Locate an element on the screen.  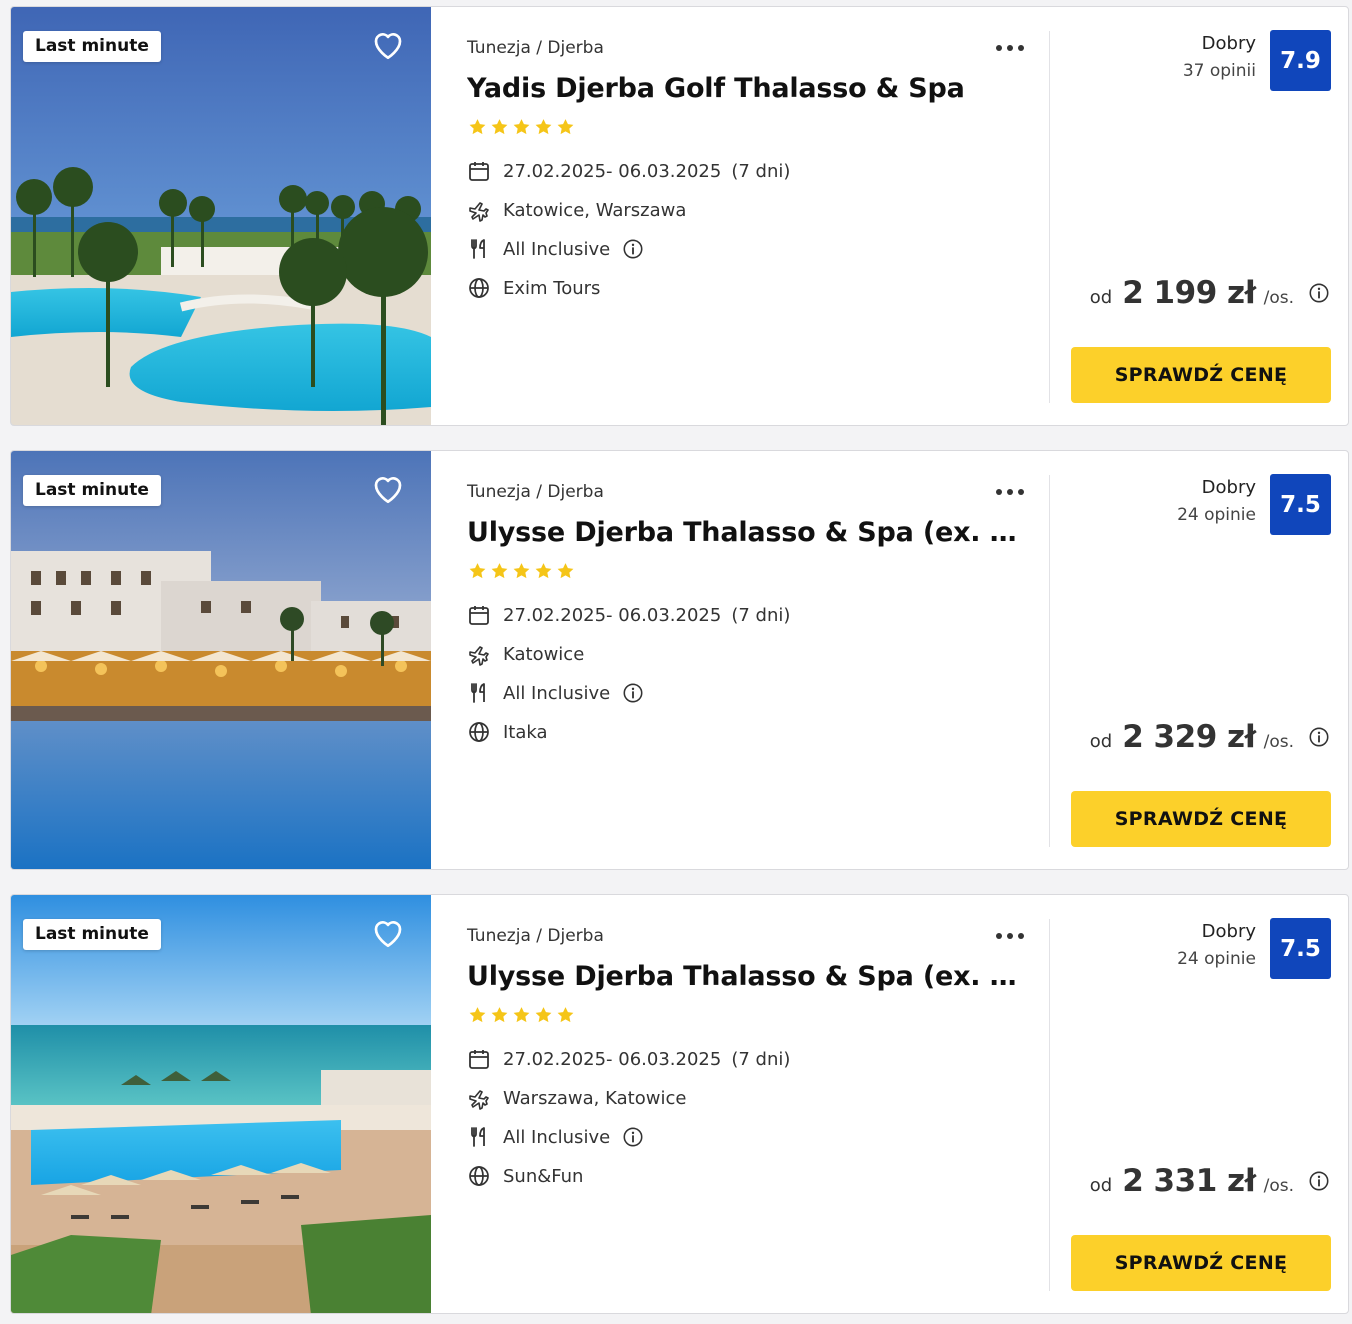
operator-row: Sun&Fun is located at coordinates (525, 1176).